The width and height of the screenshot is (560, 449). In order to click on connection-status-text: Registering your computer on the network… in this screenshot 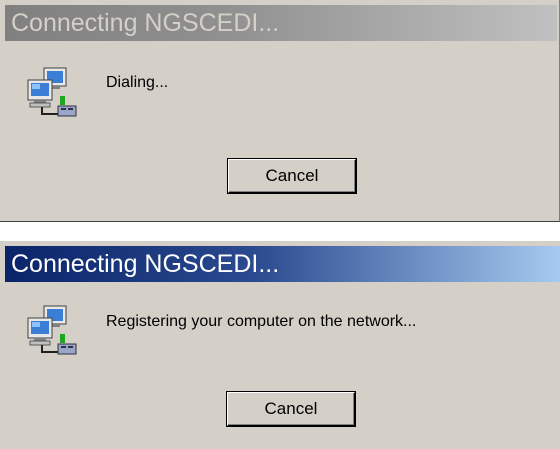, I will do `click(261, 321)`.